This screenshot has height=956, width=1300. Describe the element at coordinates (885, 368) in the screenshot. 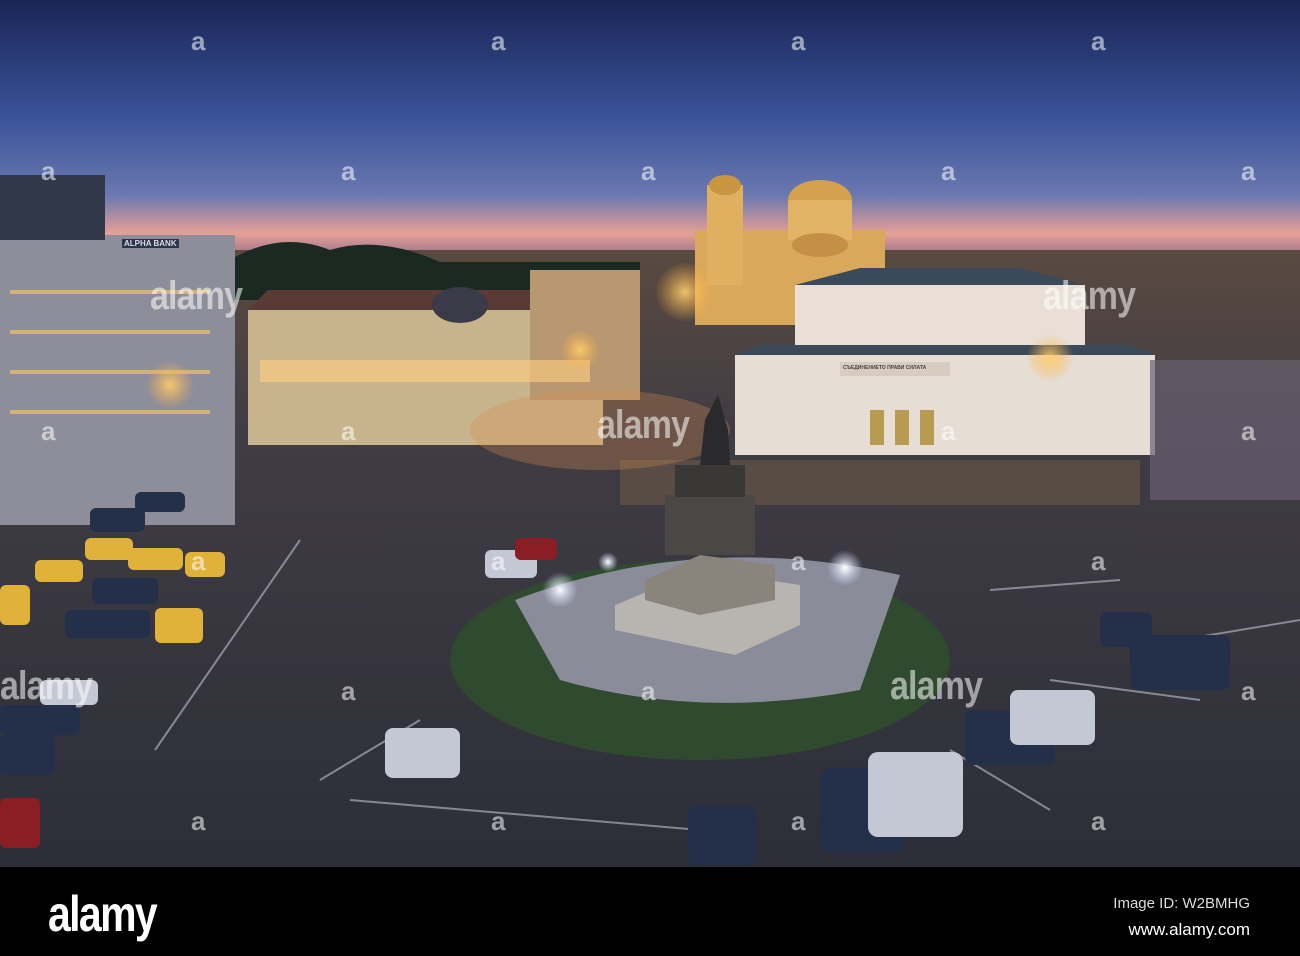

I see `parliament-inscription: СЪЕДИНЕНИЕТО ПРАВИ СИЛАТА` at that location.